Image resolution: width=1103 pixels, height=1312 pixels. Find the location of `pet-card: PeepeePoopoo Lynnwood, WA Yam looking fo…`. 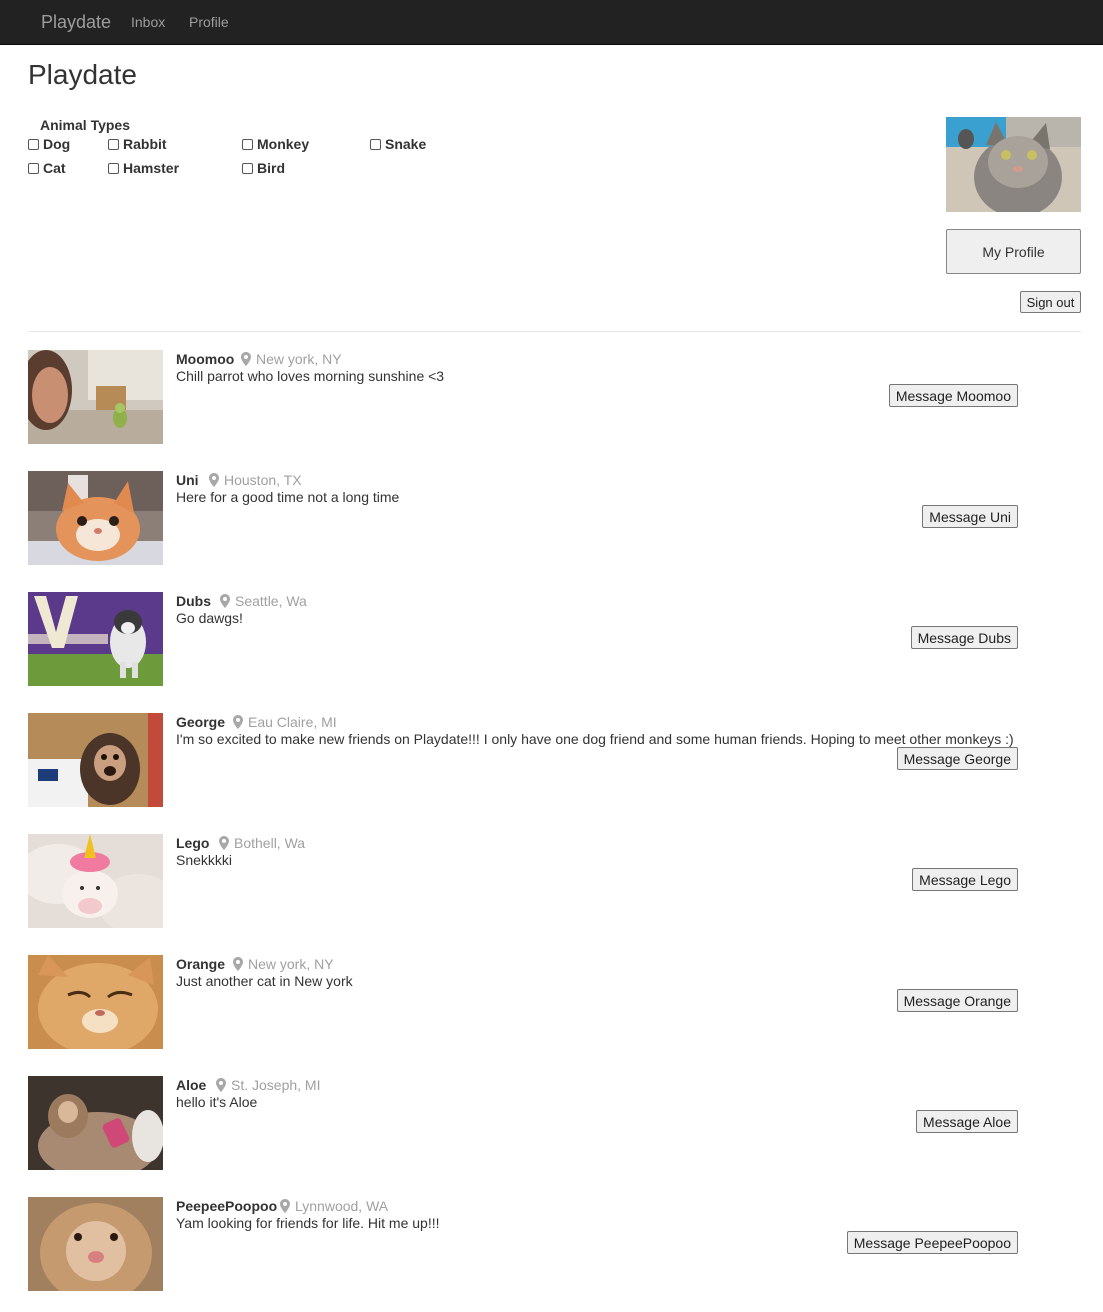

pet-card: PeepeePoopoo Lynnwood, WA Yam looking fo… is located at coordinates (554, 1244).